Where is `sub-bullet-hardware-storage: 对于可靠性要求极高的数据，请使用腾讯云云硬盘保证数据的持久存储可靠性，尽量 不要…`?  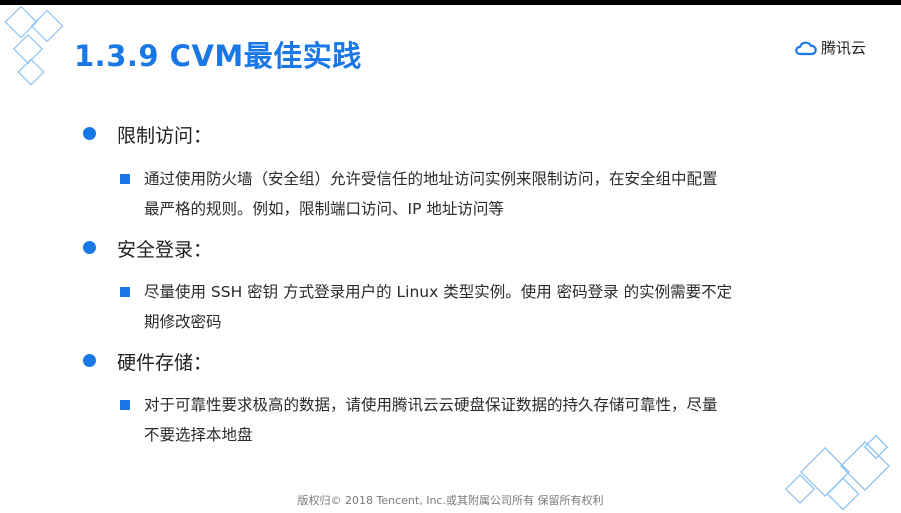
sub-bullet-hardware-storage: 对于可靠性要求极高的数据，请使用腾讯云云硬盘保证数据的持久存储可靠性，尽量 不要… is located at coordinates (485, 420).